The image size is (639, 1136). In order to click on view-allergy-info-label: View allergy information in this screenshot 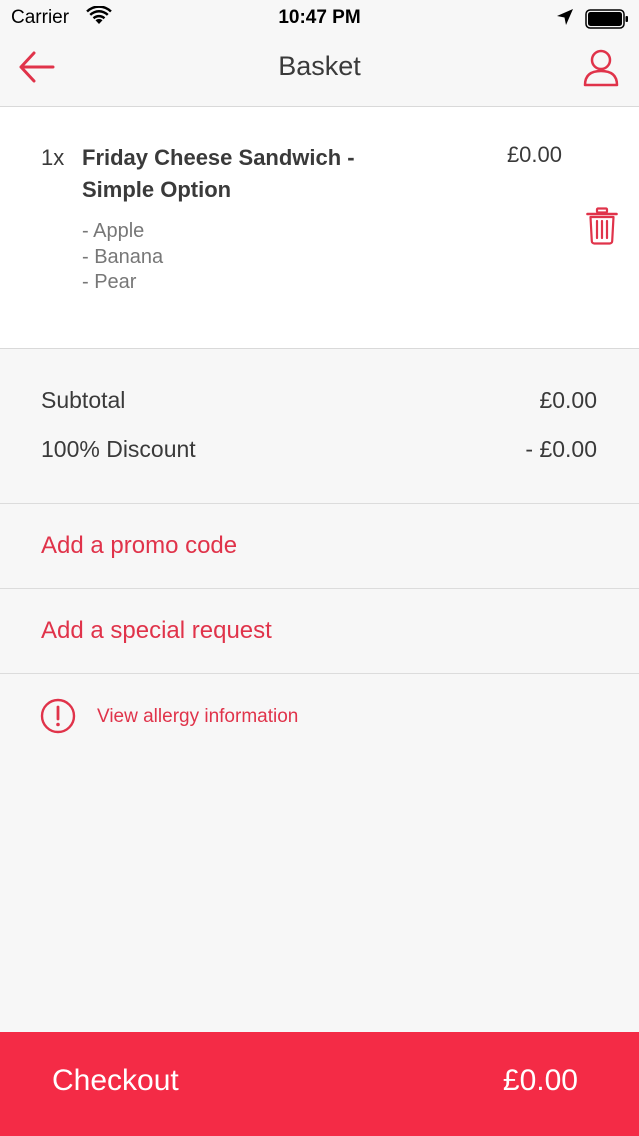, I will do `click(198, 716)`.